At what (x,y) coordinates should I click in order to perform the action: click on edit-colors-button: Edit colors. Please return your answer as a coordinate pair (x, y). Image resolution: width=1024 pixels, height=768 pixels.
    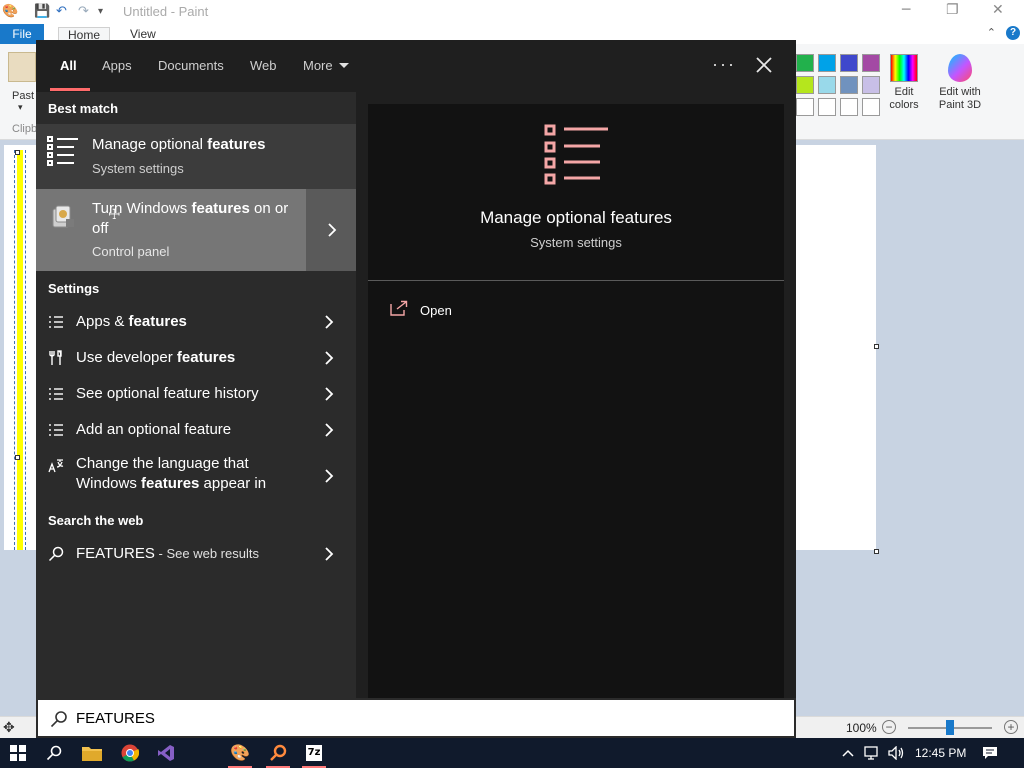
    Looking at the image, I should click on (904, 83).